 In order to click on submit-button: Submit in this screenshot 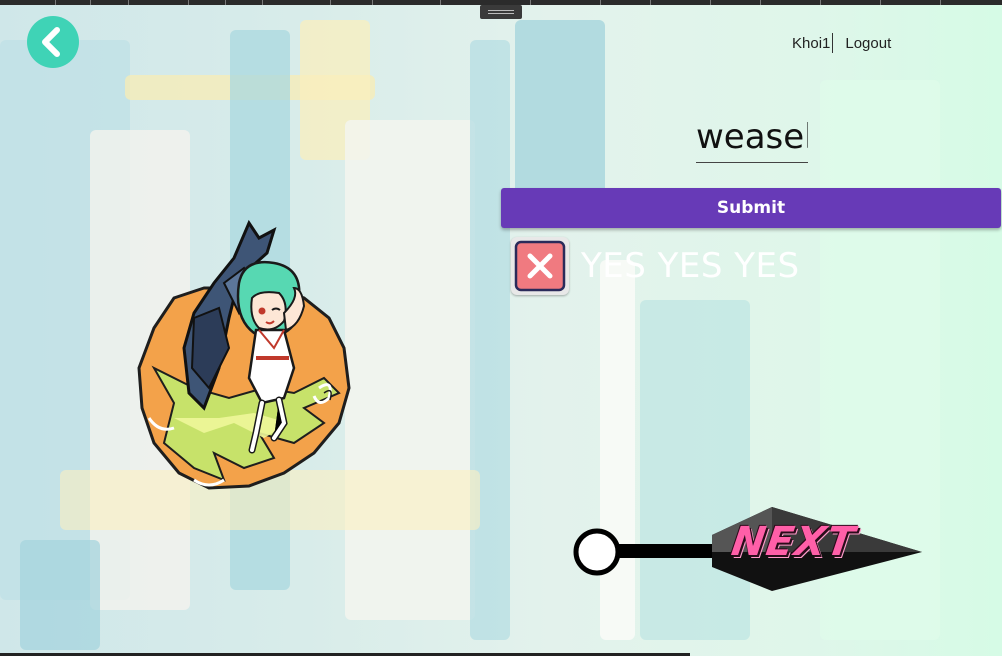, I will do `click(751, 208)`.